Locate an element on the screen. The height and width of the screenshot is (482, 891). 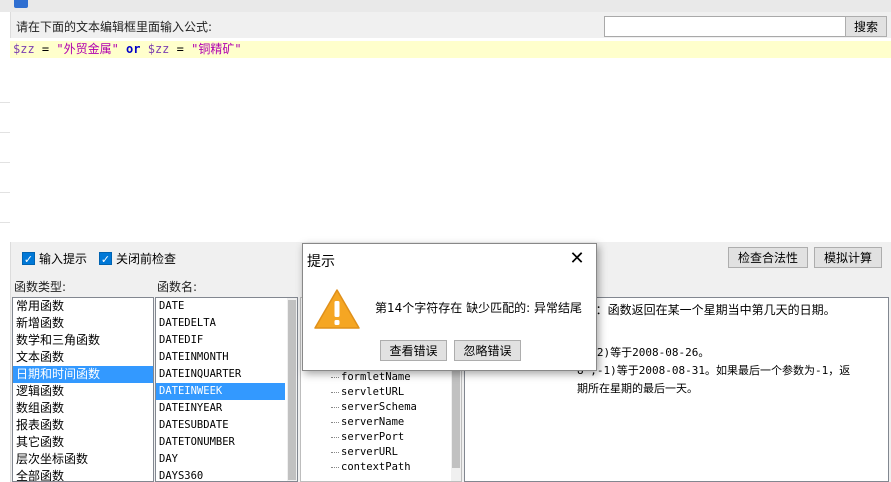
function-type-item: 全部函数 is located at coordinates (83, 474).